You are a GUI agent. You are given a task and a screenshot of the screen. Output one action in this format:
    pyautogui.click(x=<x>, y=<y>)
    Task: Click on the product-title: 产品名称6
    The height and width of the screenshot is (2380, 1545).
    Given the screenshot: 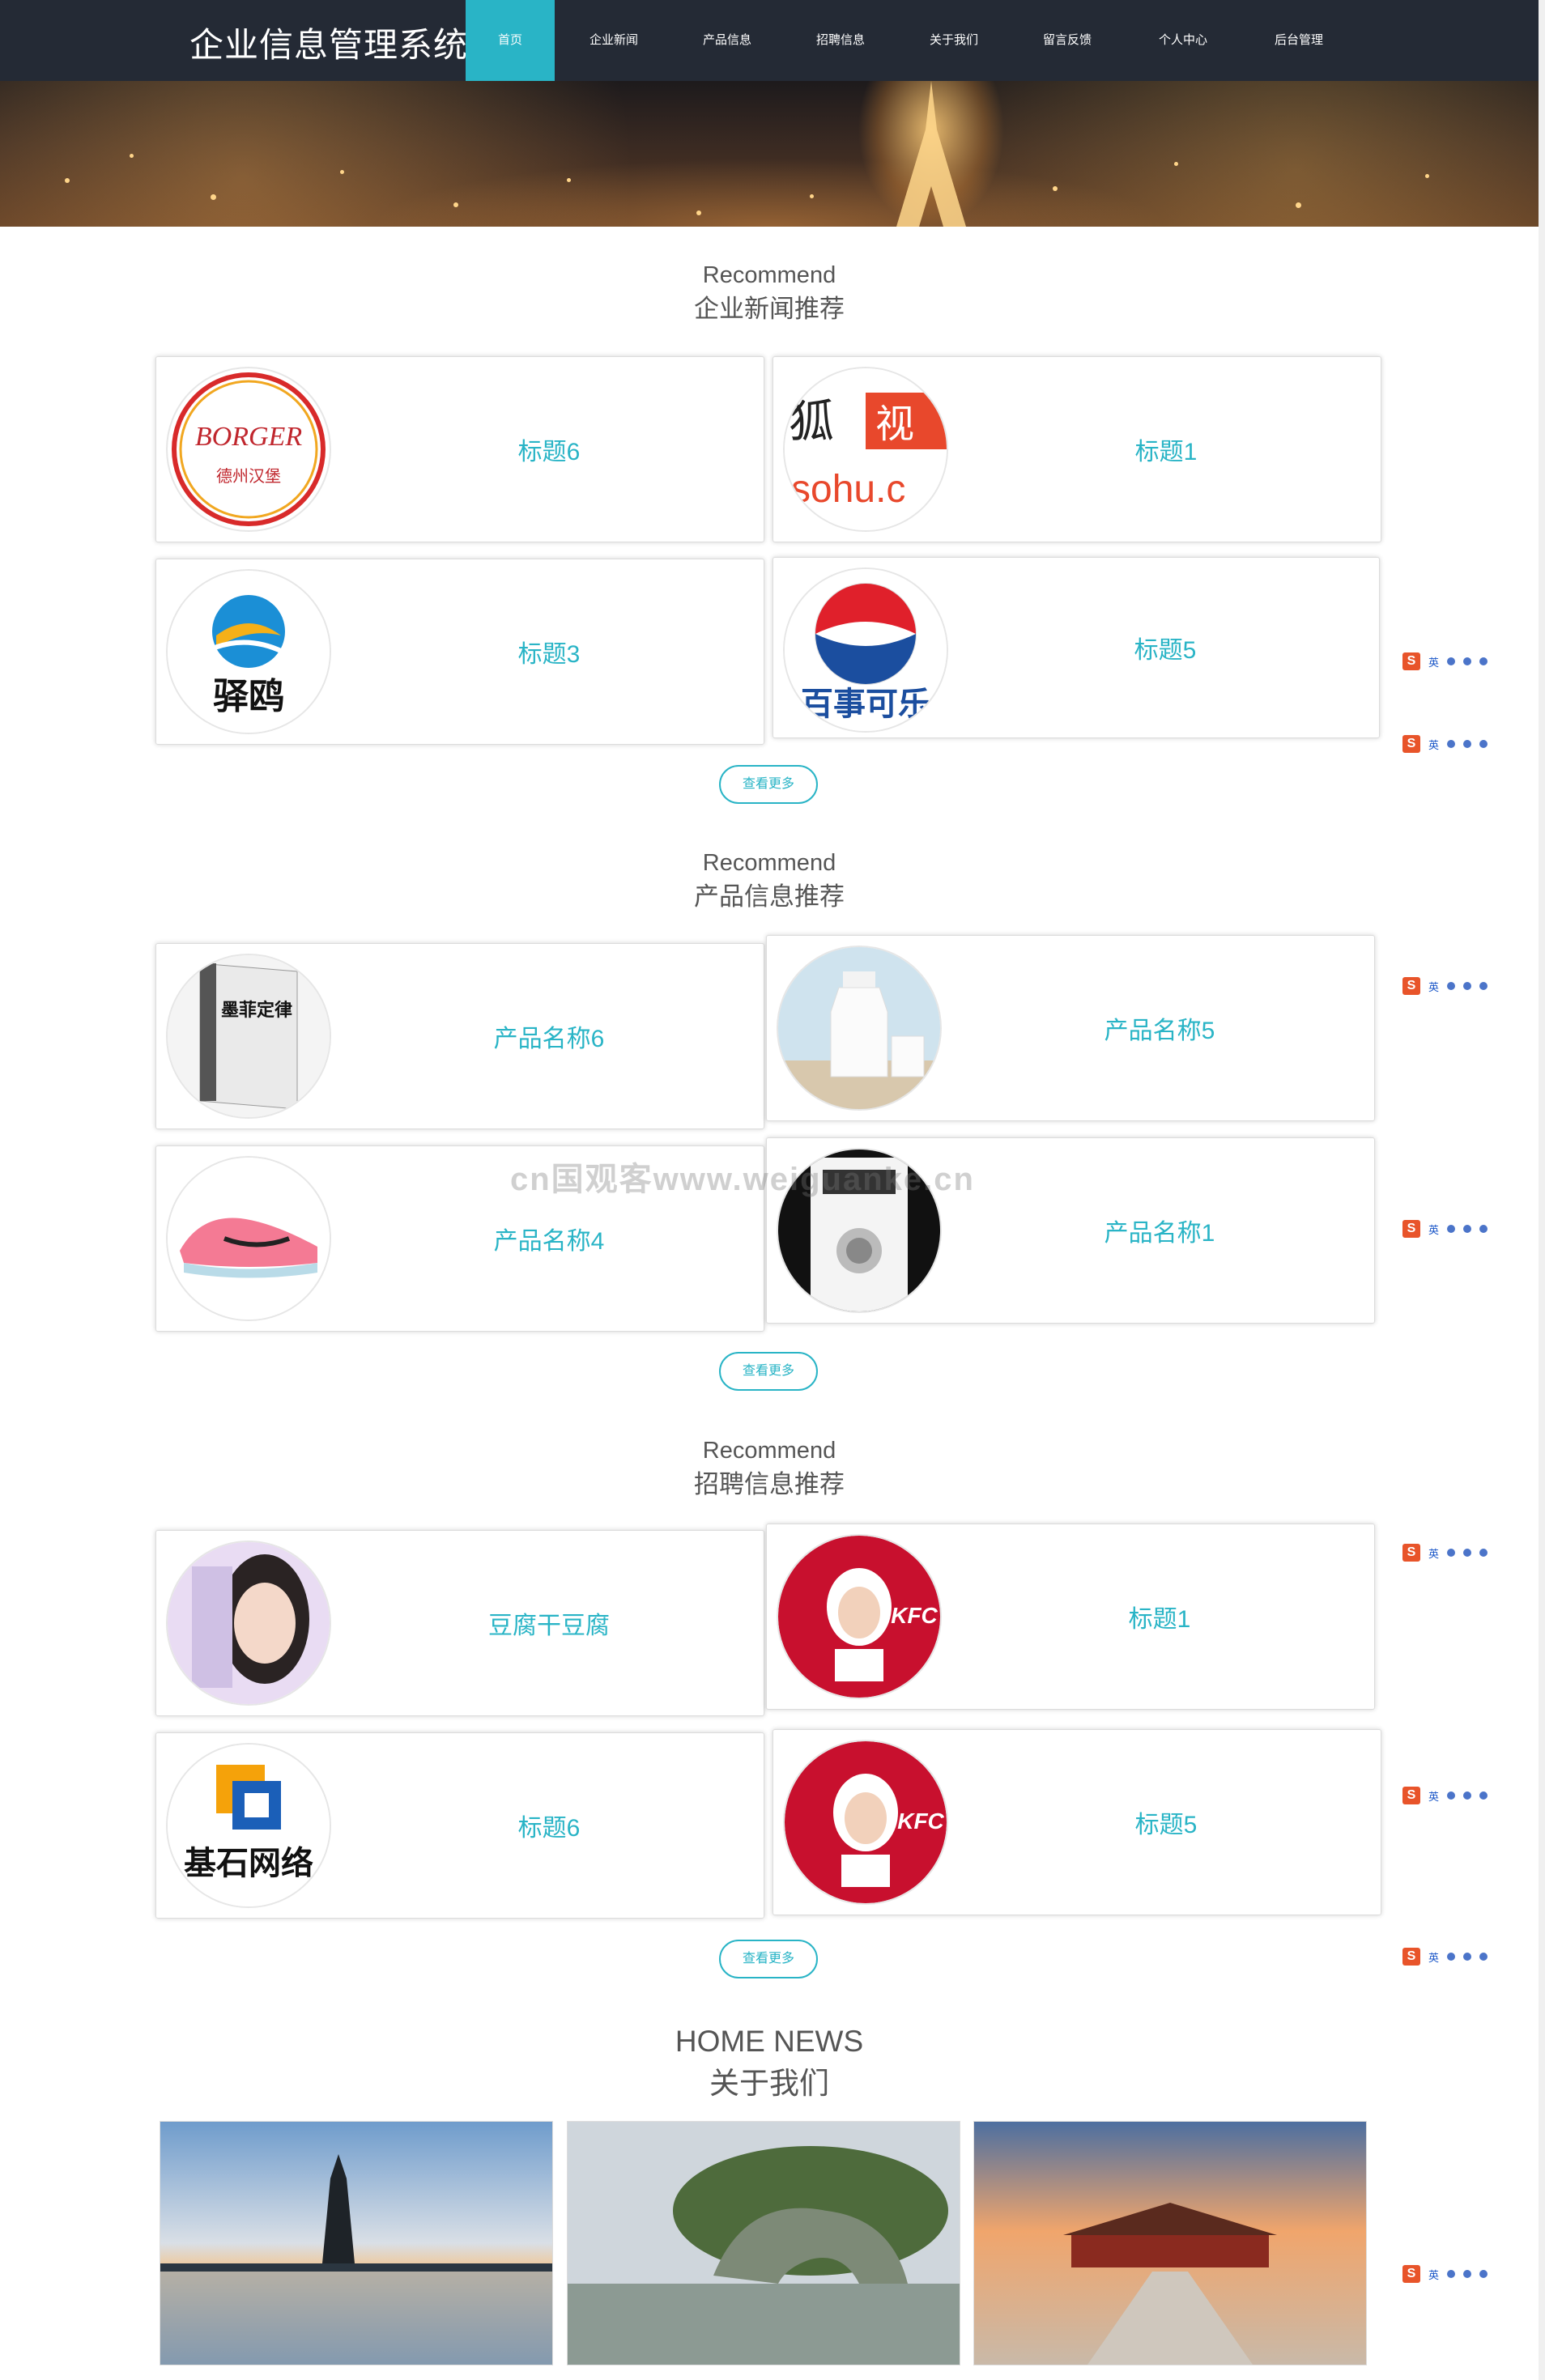 What is the action you would take?
    pyautogui.click(x=549, y=1036)
    